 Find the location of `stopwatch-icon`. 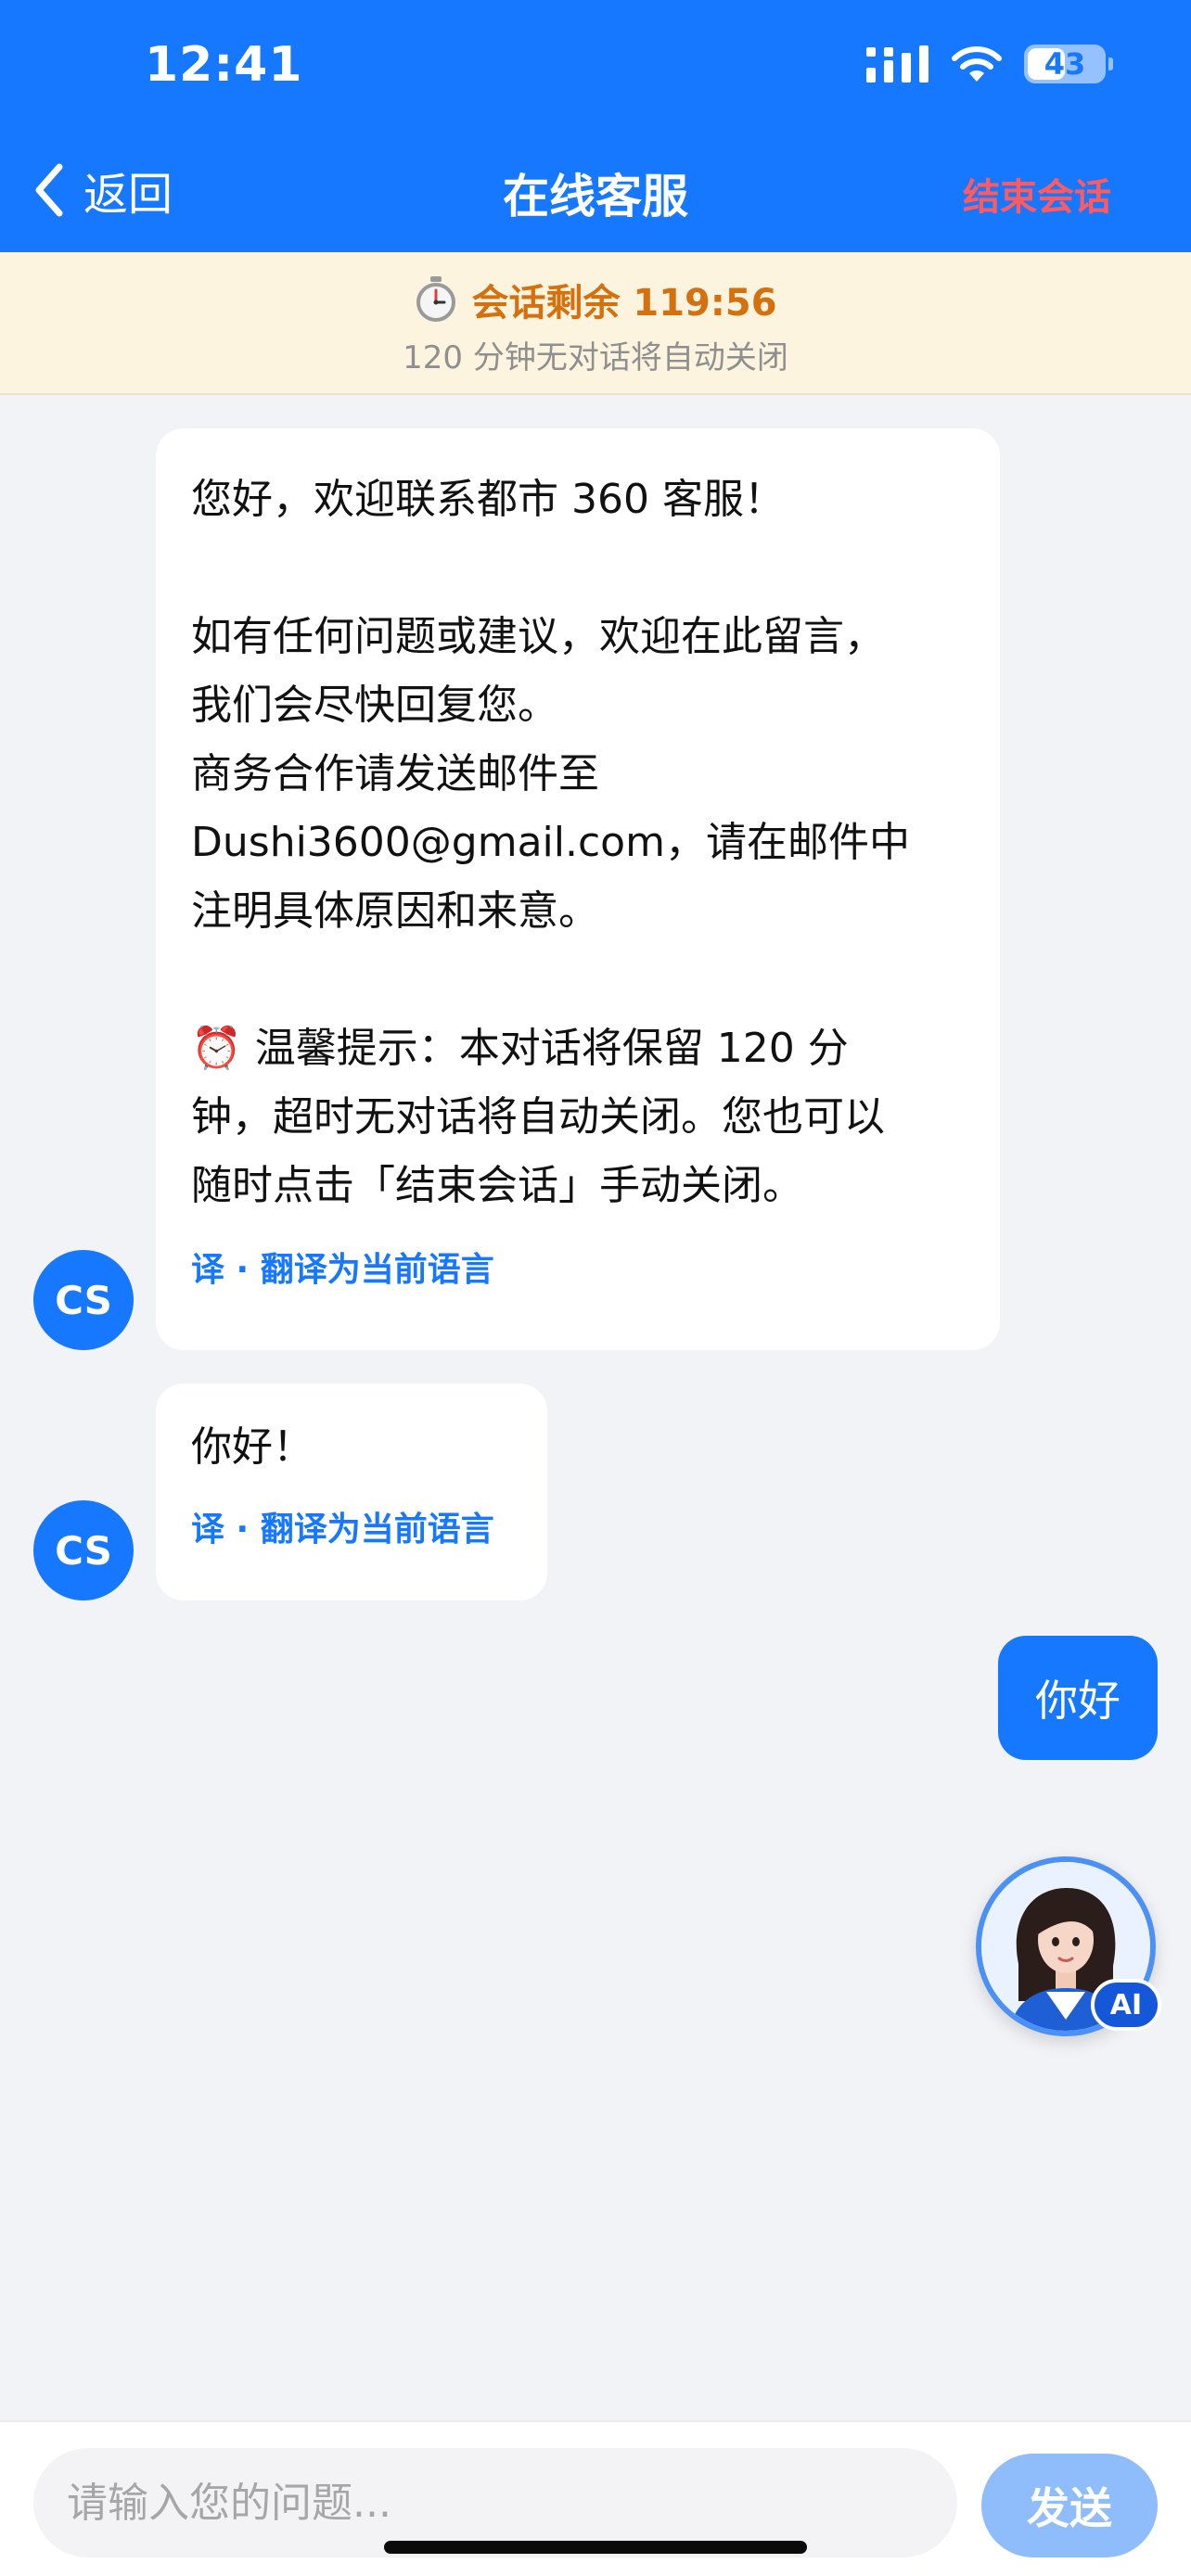

stopwatch-icon is located at coordinates (436, 299).